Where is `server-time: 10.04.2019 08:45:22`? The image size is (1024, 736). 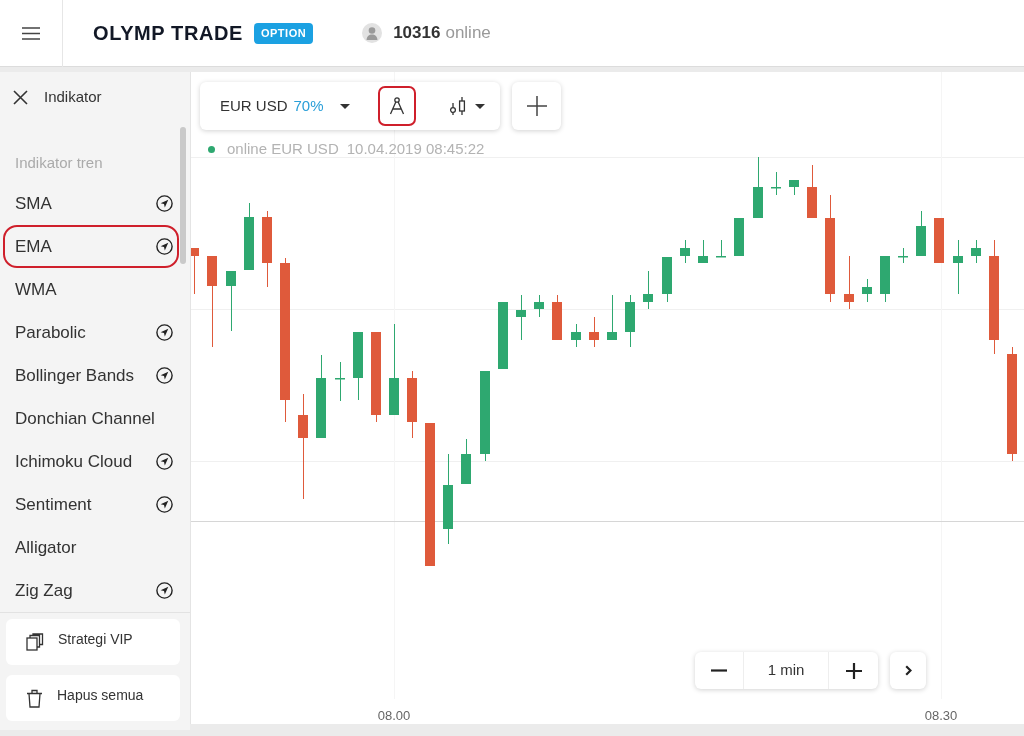
server-time: 10.04.2019 08:45:22 is located at coordinates (415, 149).